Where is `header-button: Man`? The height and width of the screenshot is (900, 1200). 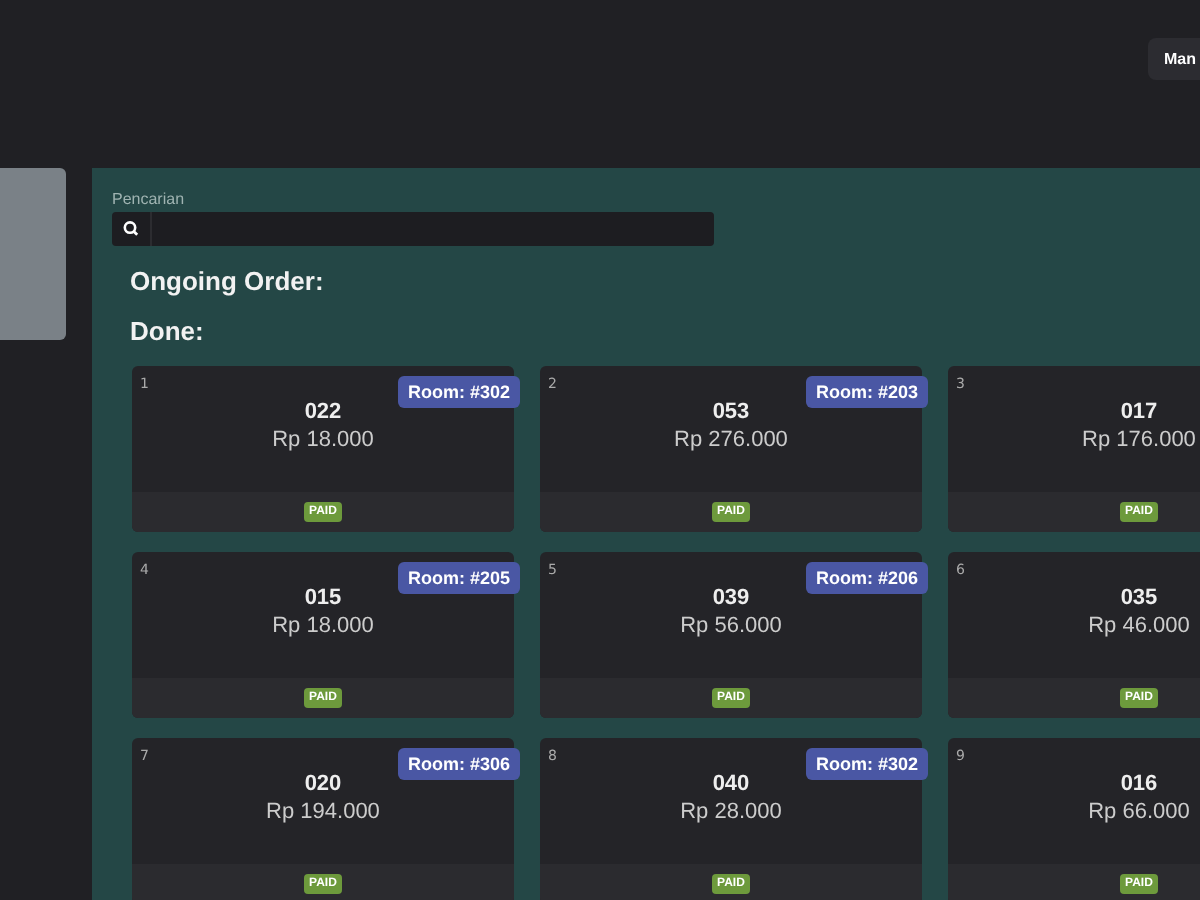
header-button: Man is located at coordinates (1174, 59).